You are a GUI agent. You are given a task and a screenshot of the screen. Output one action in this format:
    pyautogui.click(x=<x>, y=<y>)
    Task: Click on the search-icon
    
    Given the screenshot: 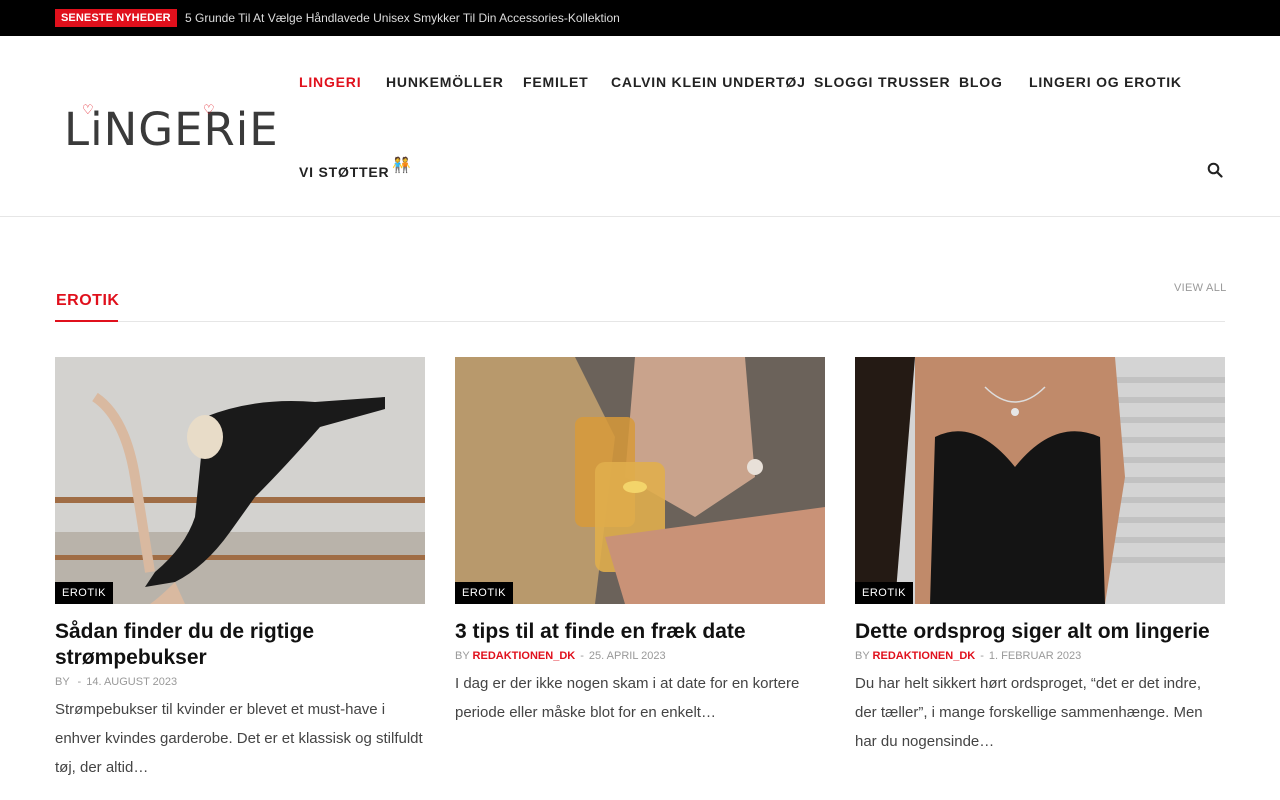 What is the action you would take?
    pyautogui.click(x=1215, y=170)
    